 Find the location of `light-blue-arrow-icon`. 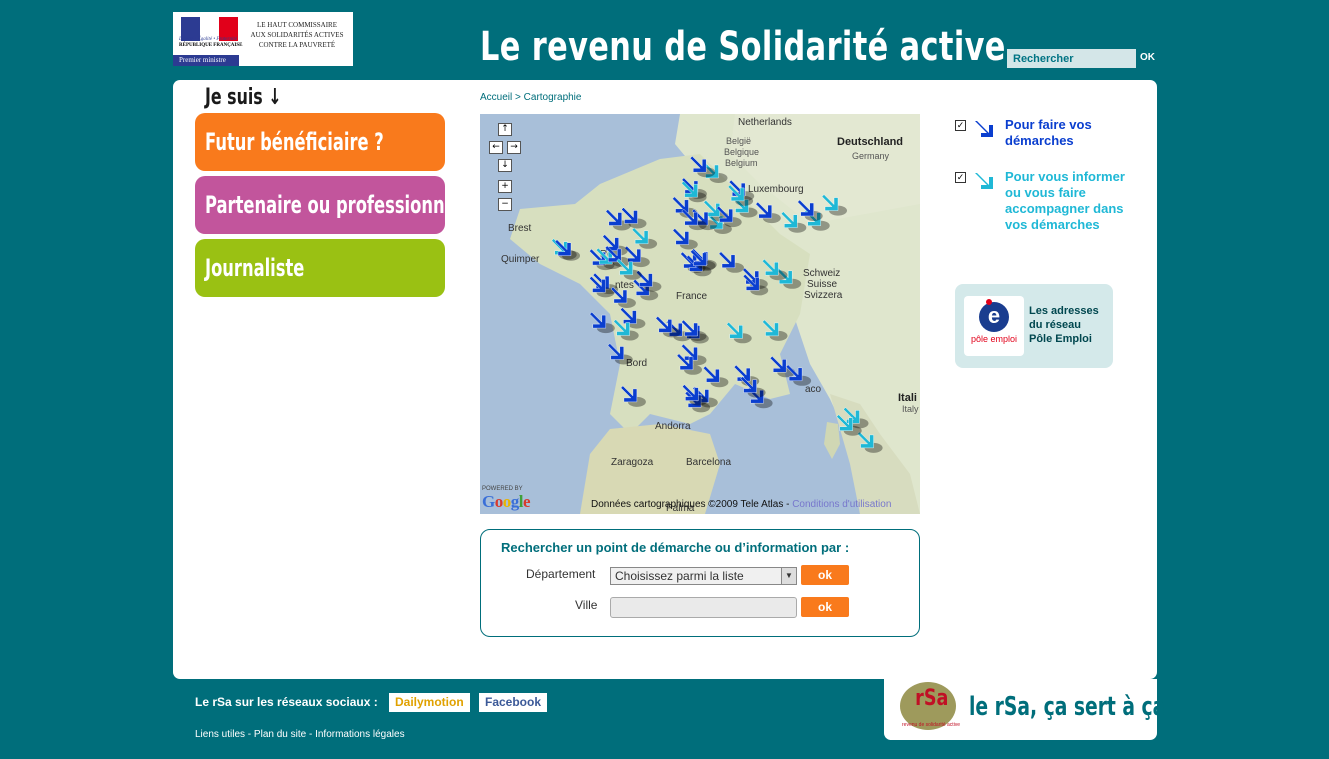

light-blue-arrow-icon is located at coordinates (984, 181).